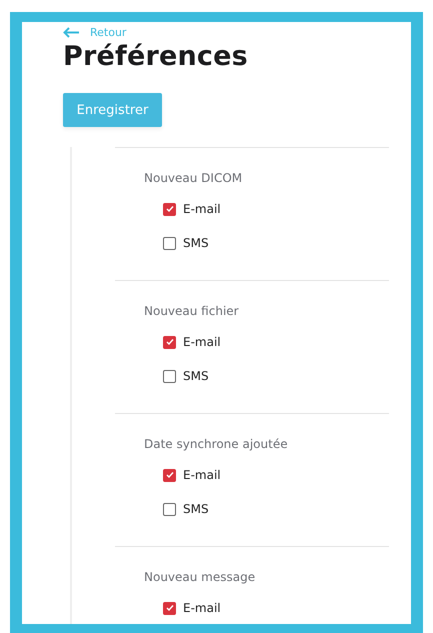  Describe the element at coordinates (112, 110) in the screenshot. I see `save-button: Enregistrer` at that location.